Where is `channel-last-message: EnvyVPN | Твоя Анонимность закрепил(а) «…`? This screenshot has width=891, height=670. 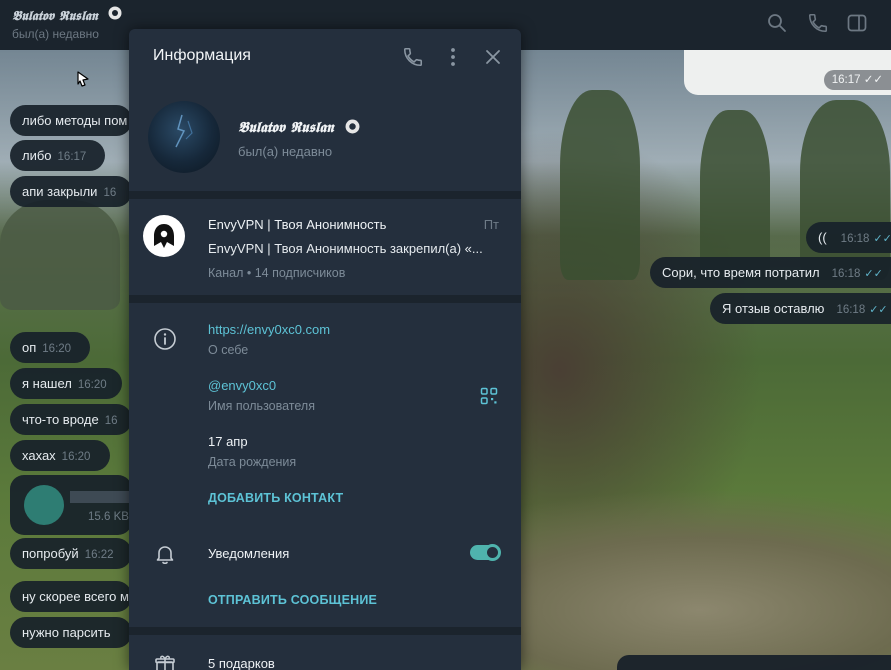
channel-last-message: EnvyVPN | Твоя Анонимность закрепил(а) «… is located at coordinates (345, 248).